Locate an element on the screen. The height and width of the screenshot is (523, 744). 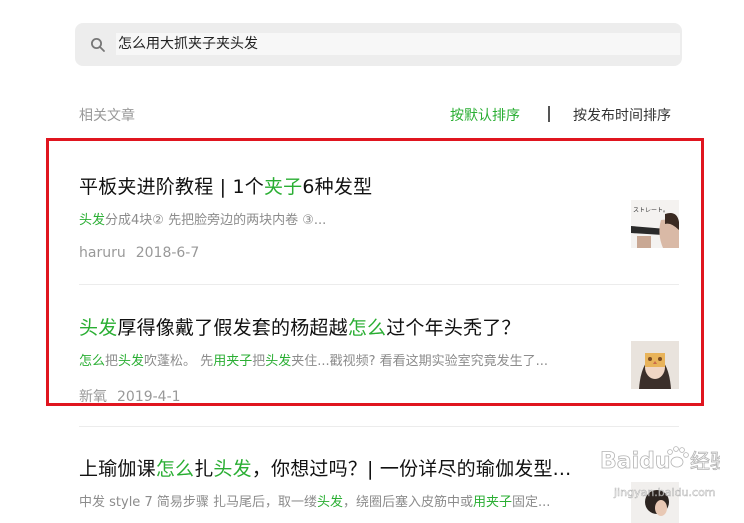
search-bar is located at coordinates (378, 44).